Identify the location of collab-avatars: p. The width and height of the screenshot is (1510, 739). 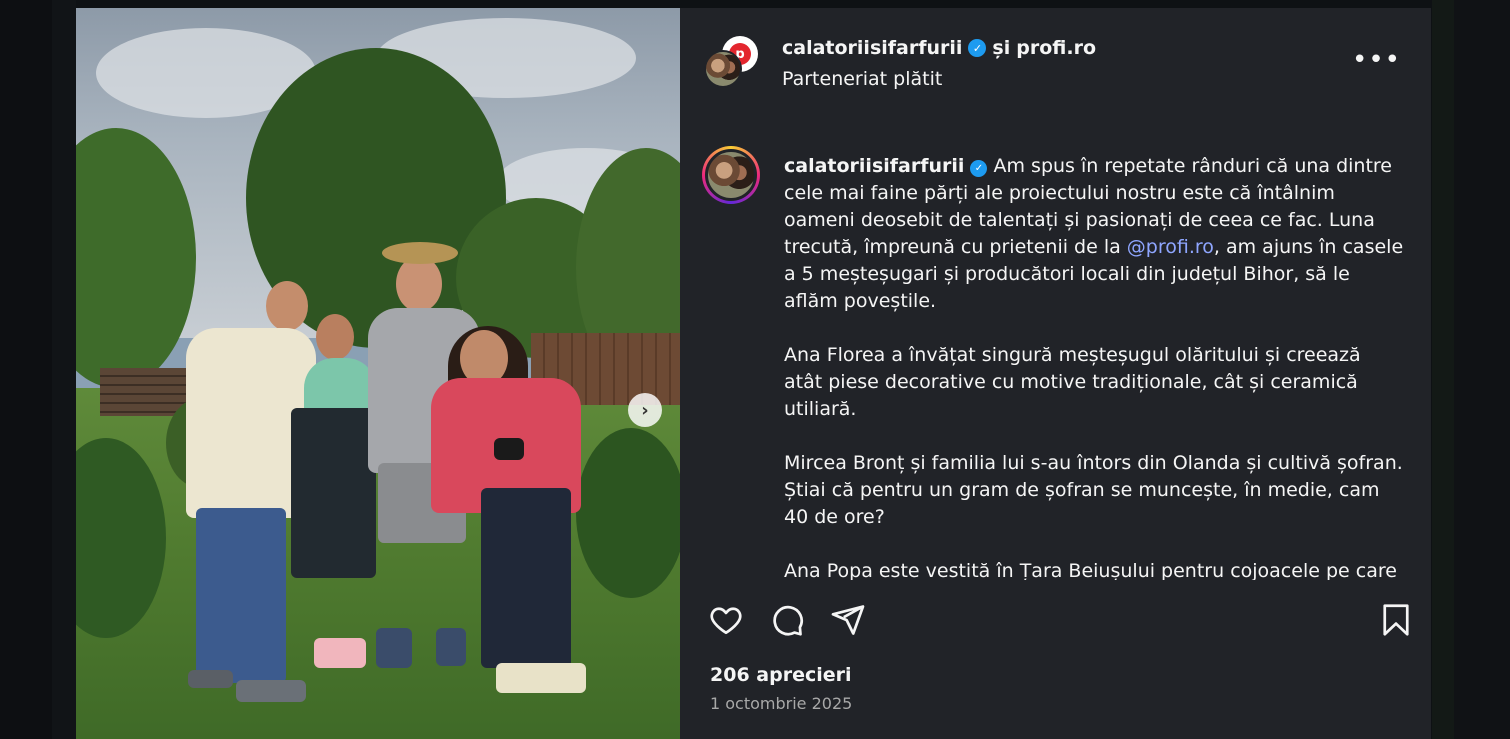
(733, 64).